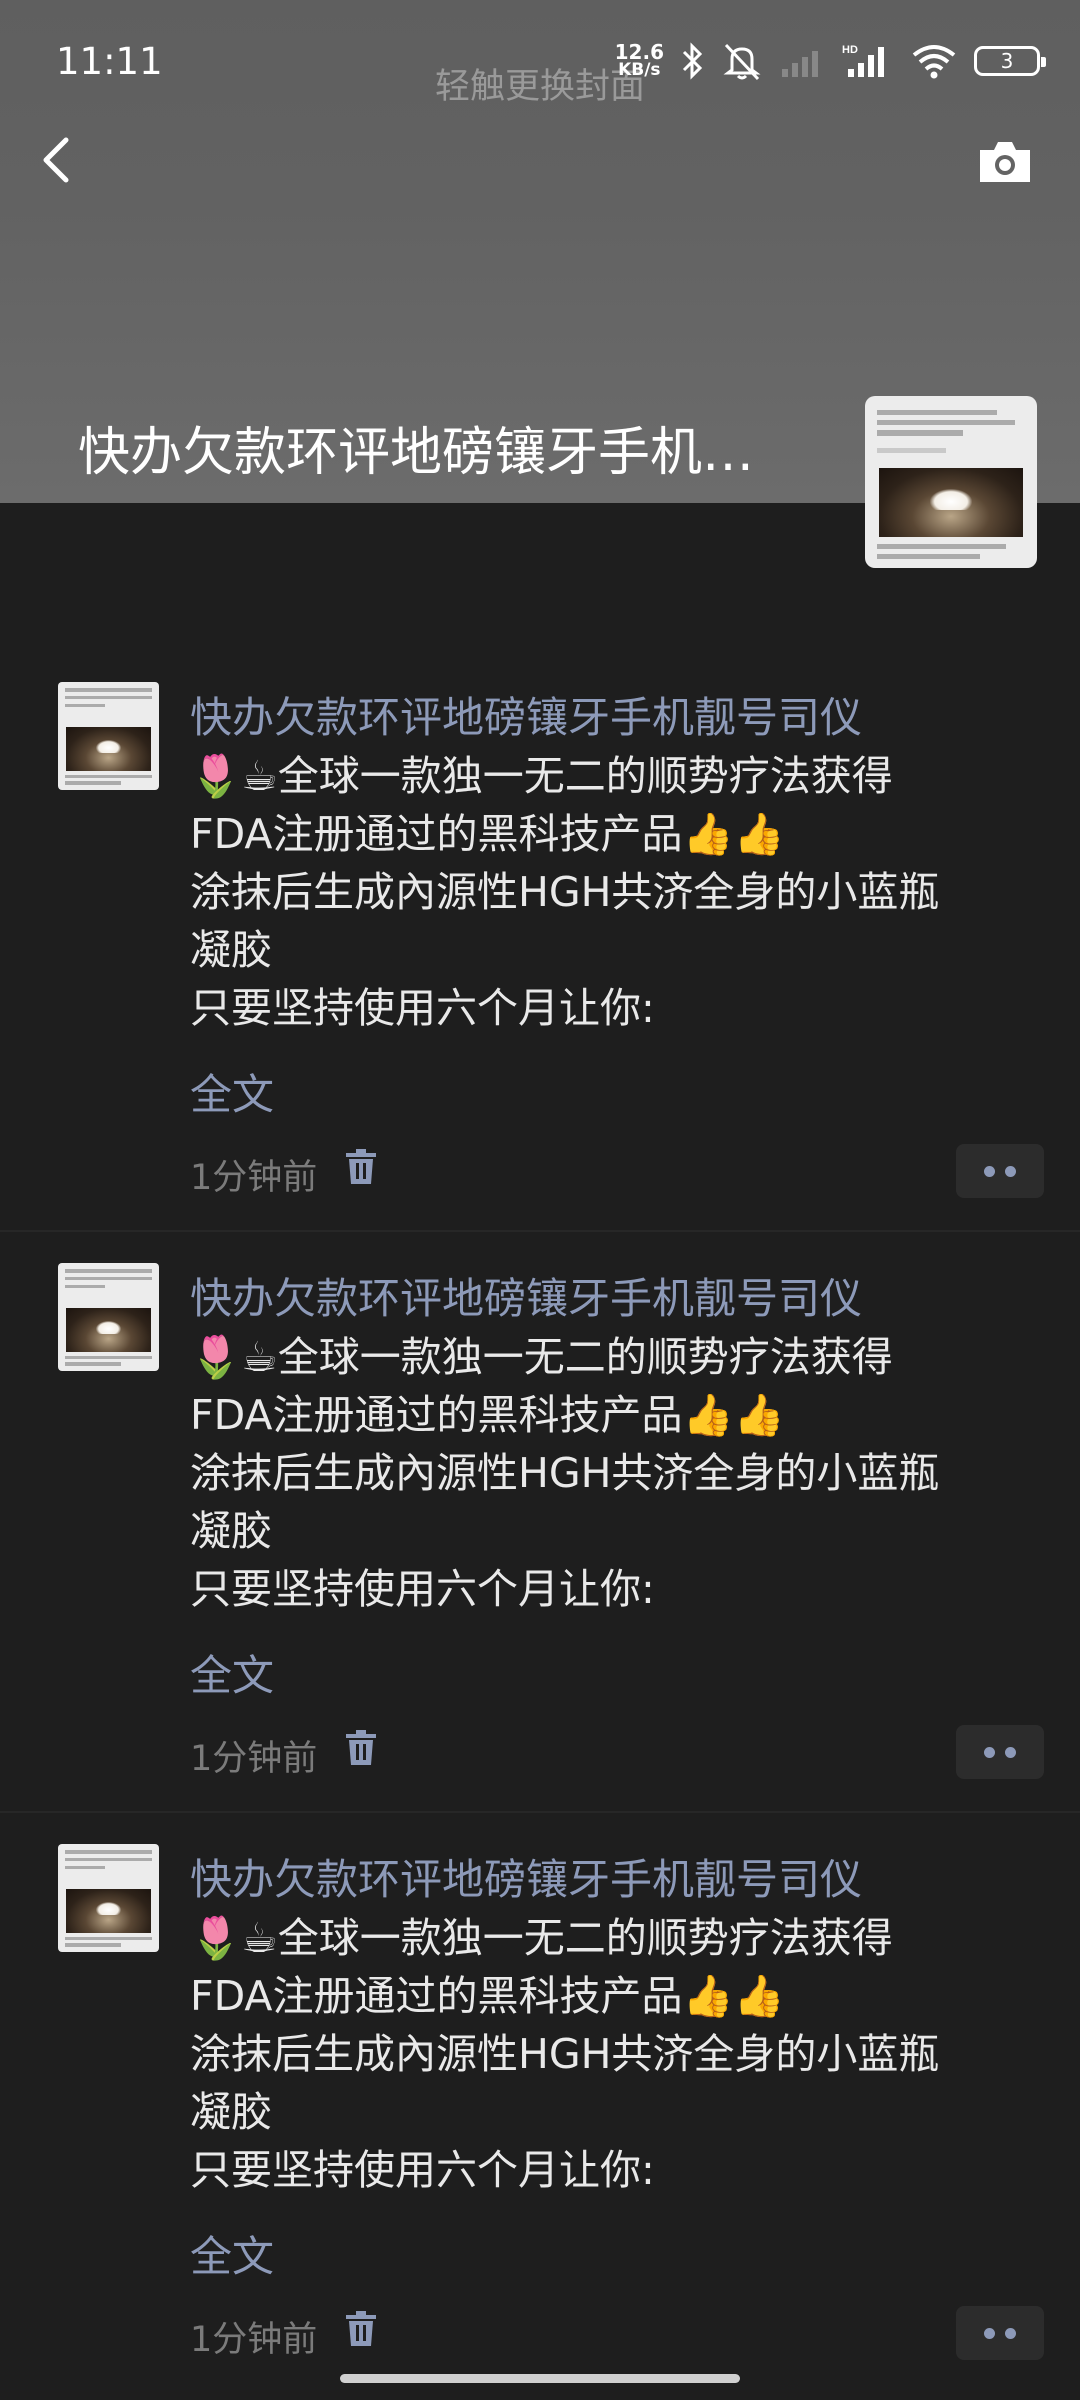 This screenshot has height=2400, width=1080. I want to click on back-button, so click(56, 160).